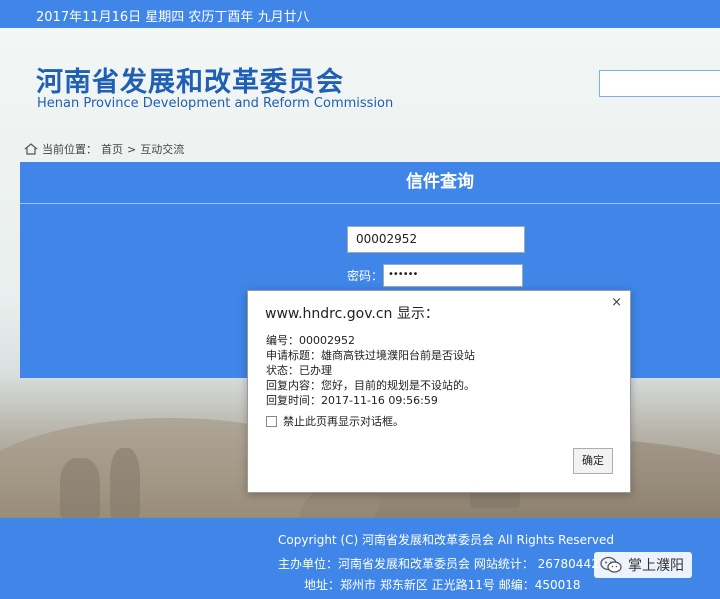 Image resolution: width=720 pixels, height=599 pixels. I want to click on dialog-line-reply: 回复内容：您好，目前的规划是不设站的。, so click(370, 385).